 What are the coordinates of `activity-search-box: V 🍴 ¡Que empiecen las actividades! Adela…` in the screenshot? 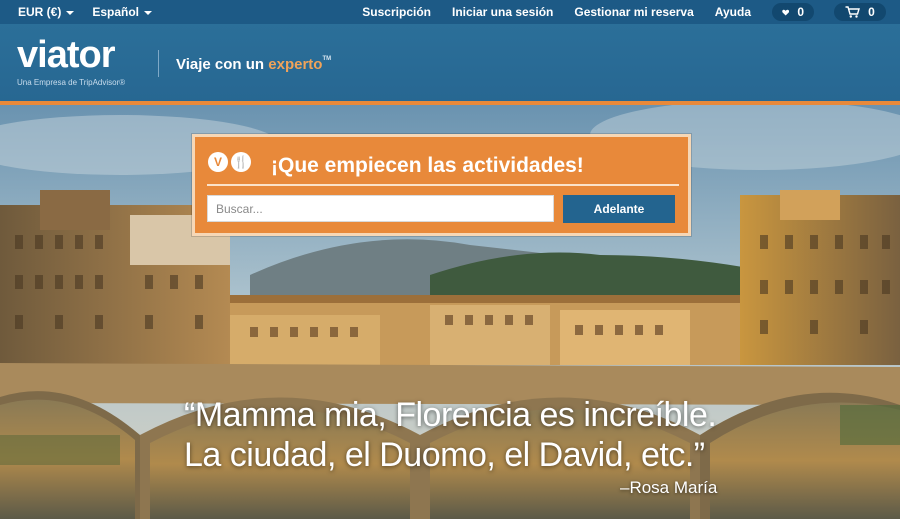 It's located at (441, 185).